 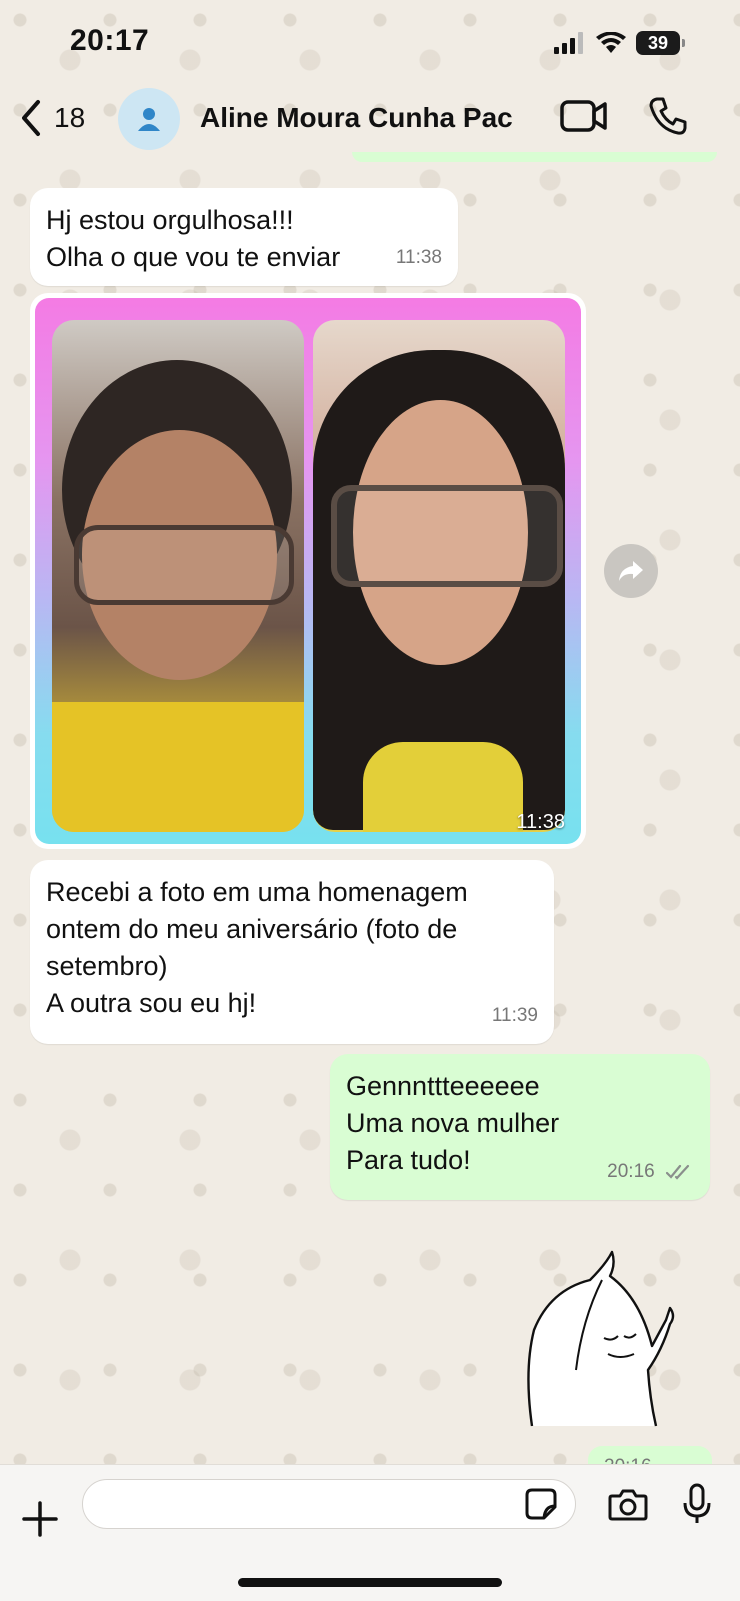 I want to click on camera-icon, so click(x=628, y=1505).